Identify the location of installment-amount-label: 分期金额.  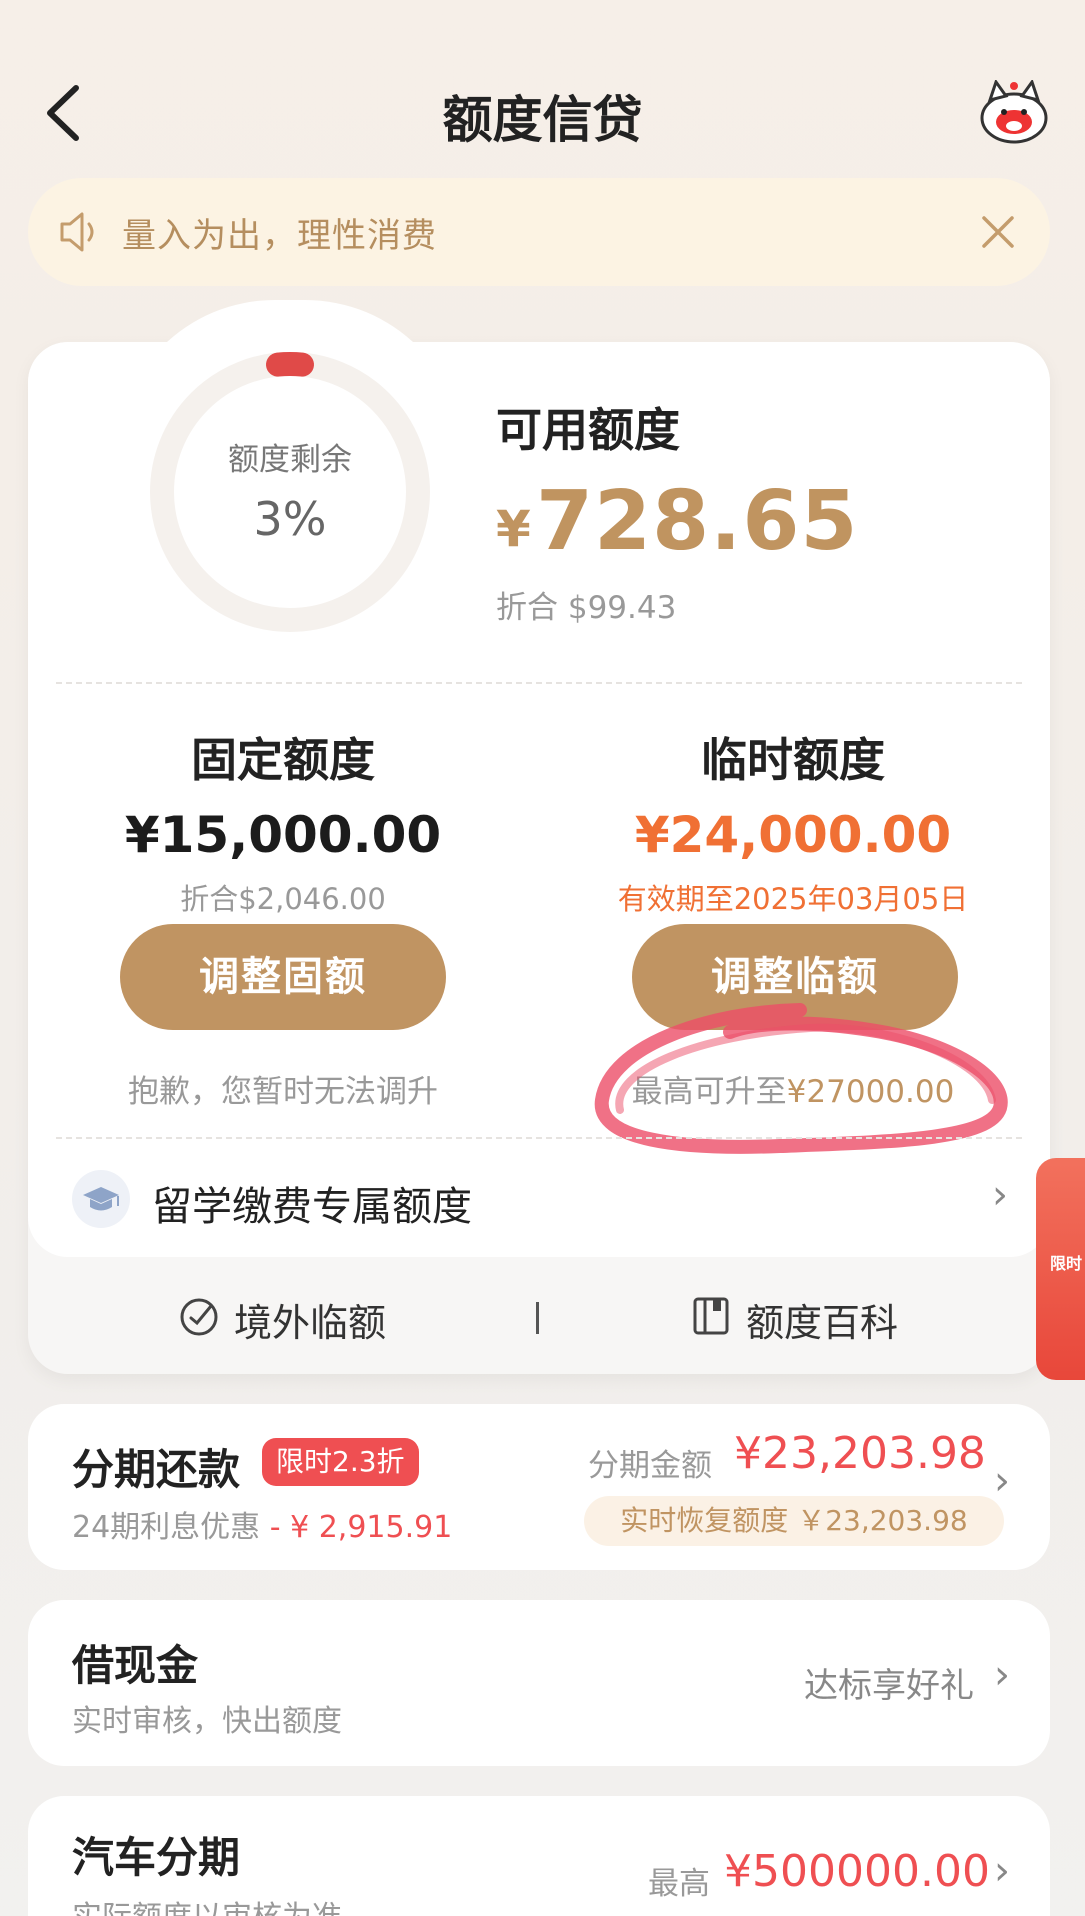
(650, 1466).